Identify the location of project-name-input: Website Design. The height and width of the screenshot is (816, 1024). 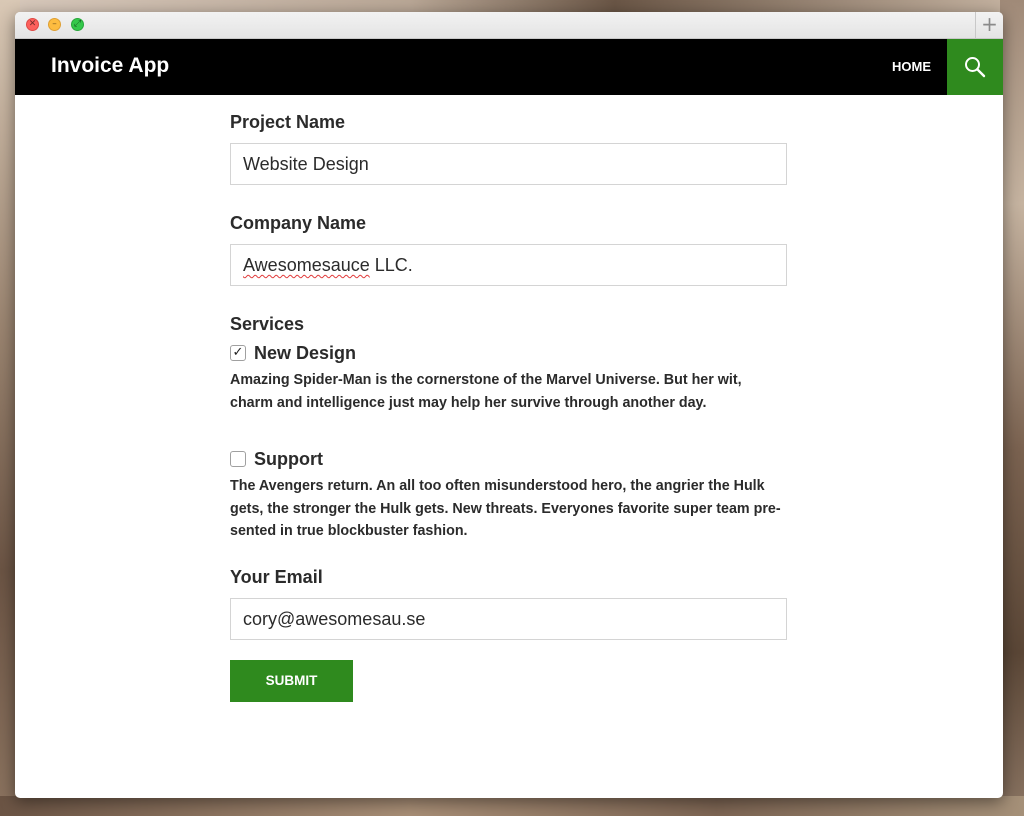
(508, 164).